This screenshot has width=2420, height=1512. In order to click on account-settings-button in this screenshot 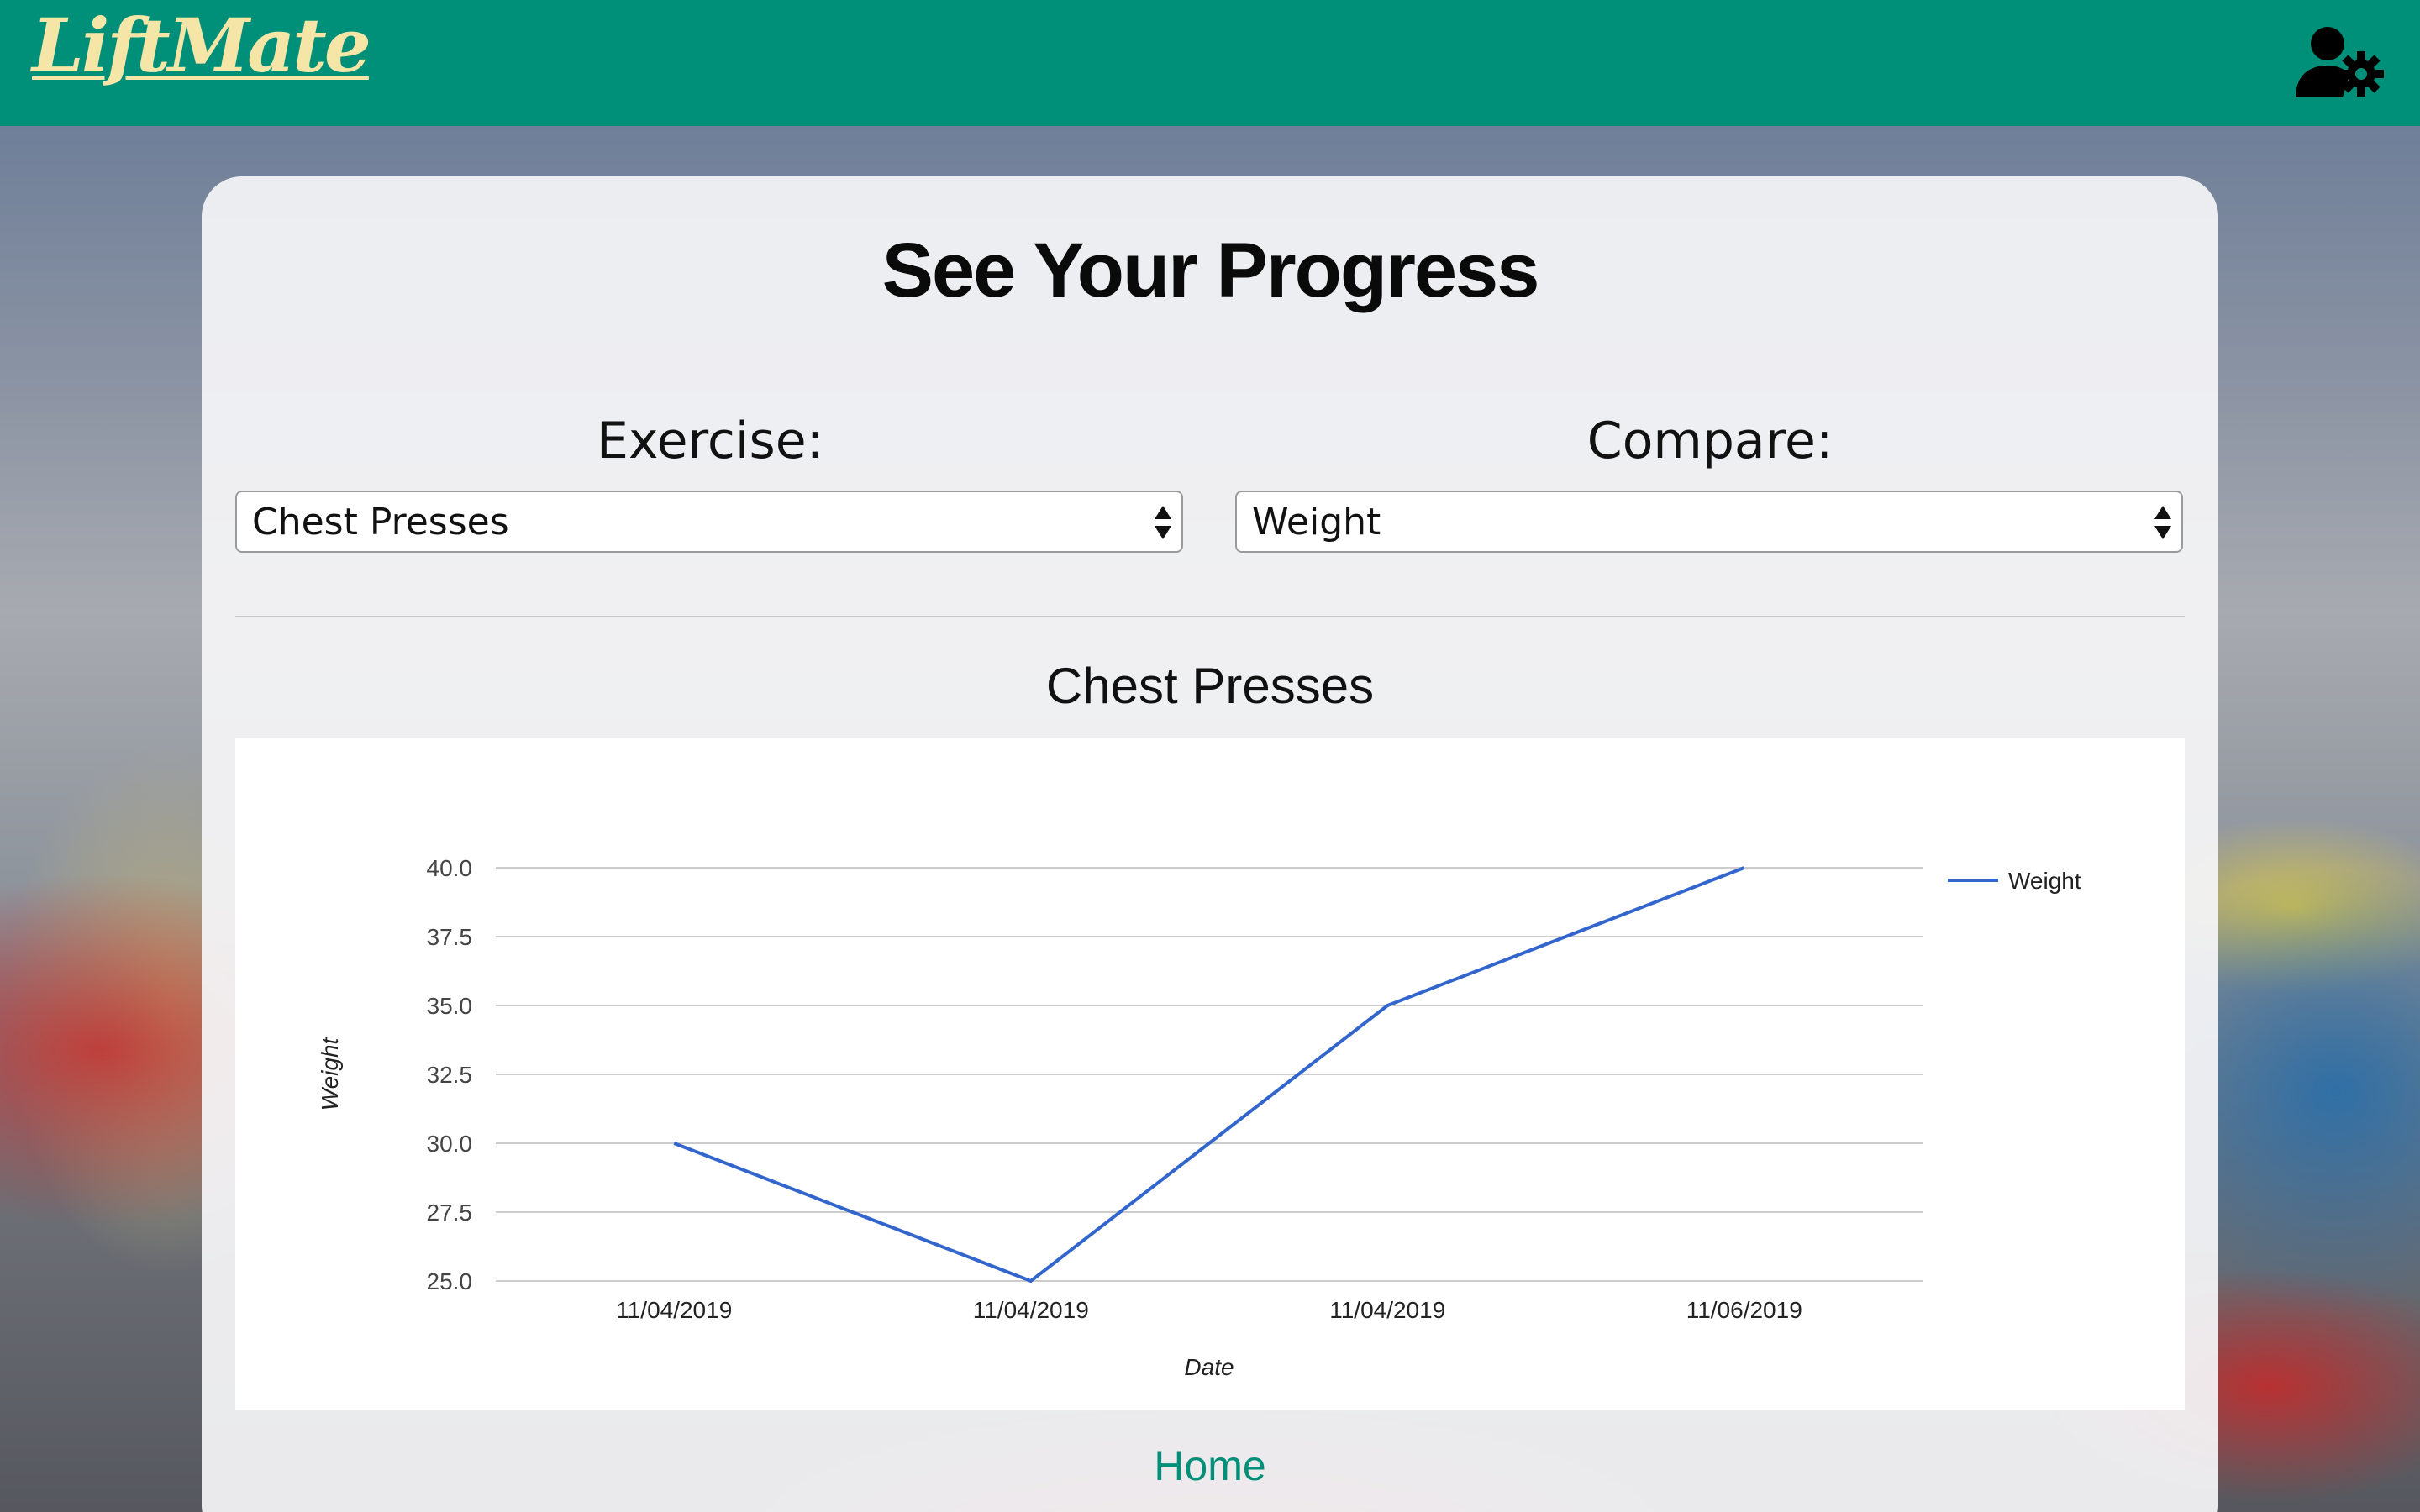, I will do `click(2341, 62)`.